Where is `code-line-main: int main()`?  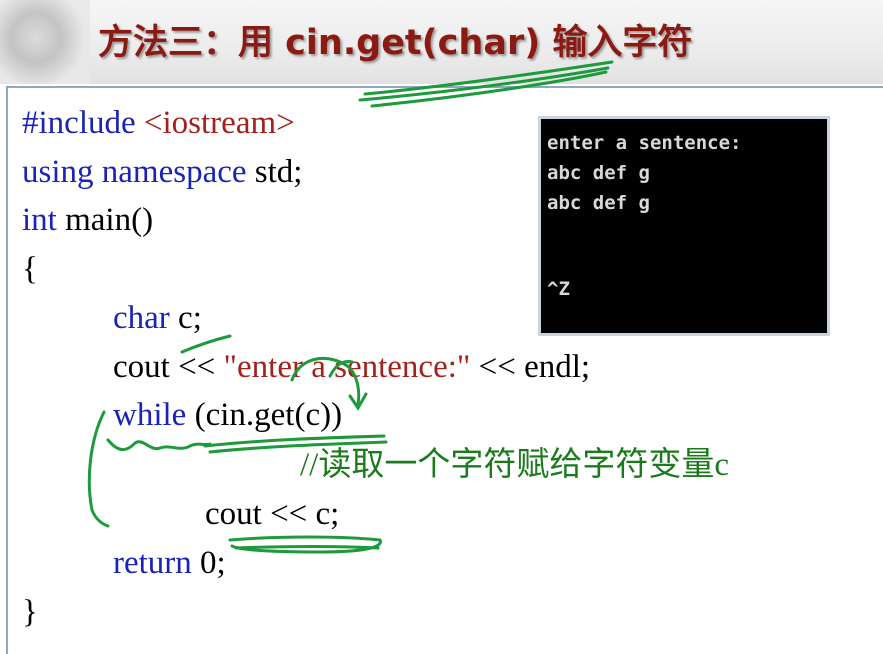 code-line-main: int main() is located at coordinates (87, 220).